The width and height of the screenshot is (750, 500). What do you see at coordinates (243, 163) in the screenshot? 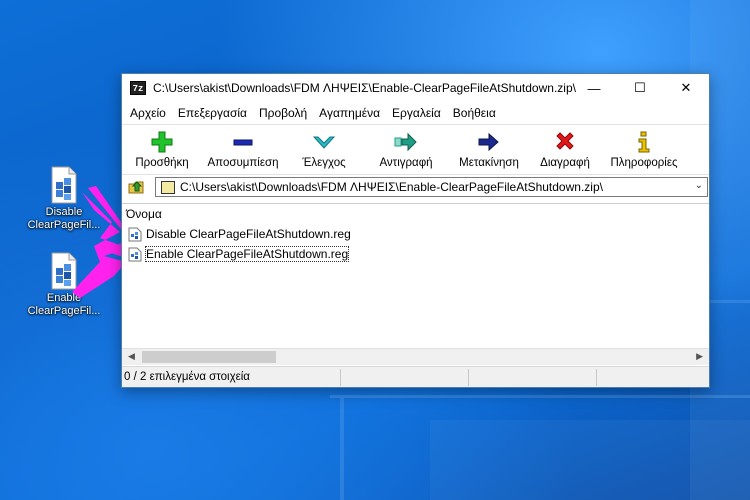
I see `extract-label: Αποσυμπίεση` at bounding box center [243, 163].